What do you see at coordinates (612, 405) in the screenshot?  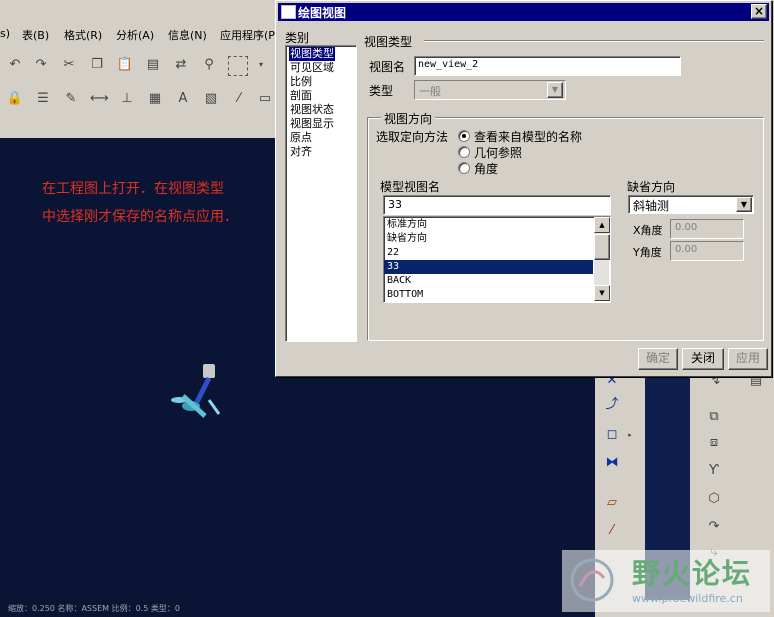 I see `curve-icon: ⤴` at bounding box center [612, 405].